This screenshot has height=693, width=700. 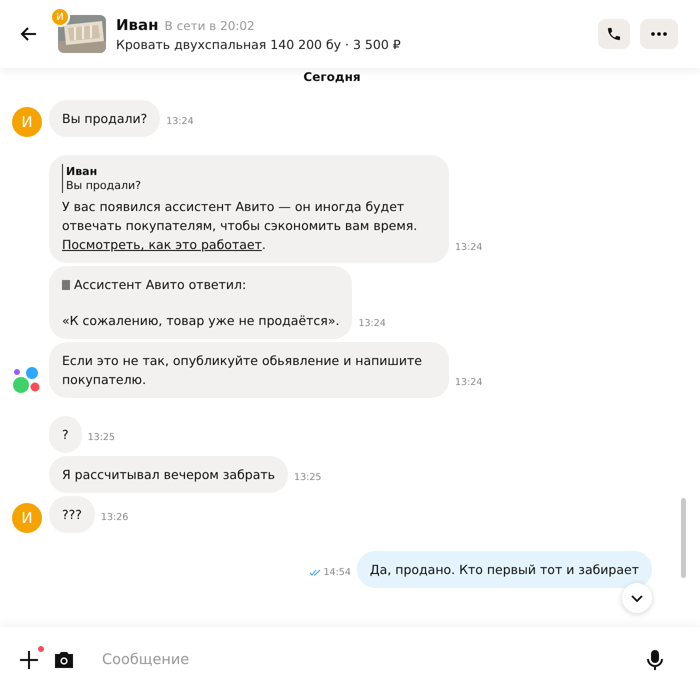 I want to click on camera-icon, so click(x=64, y=660).